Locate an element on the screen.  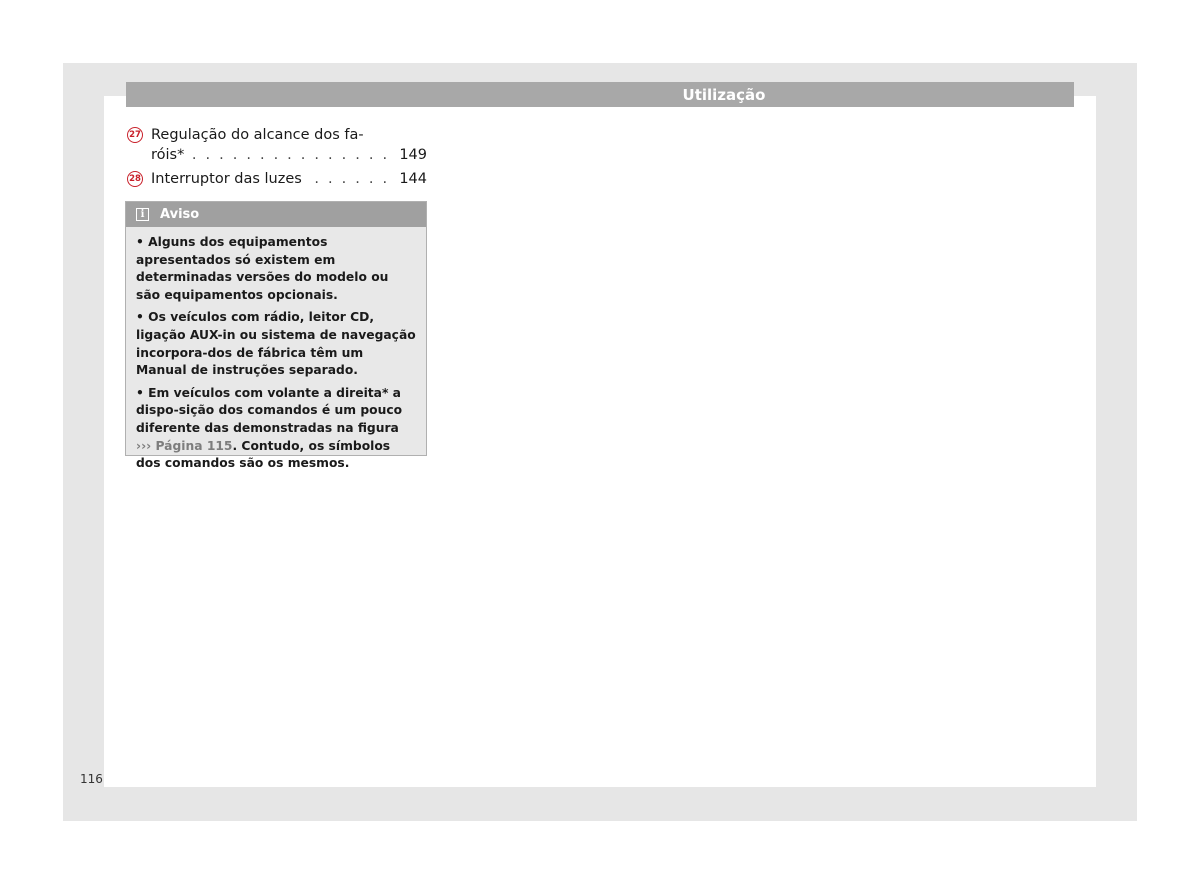
info-icon: i is located at coordinates (142, 214).